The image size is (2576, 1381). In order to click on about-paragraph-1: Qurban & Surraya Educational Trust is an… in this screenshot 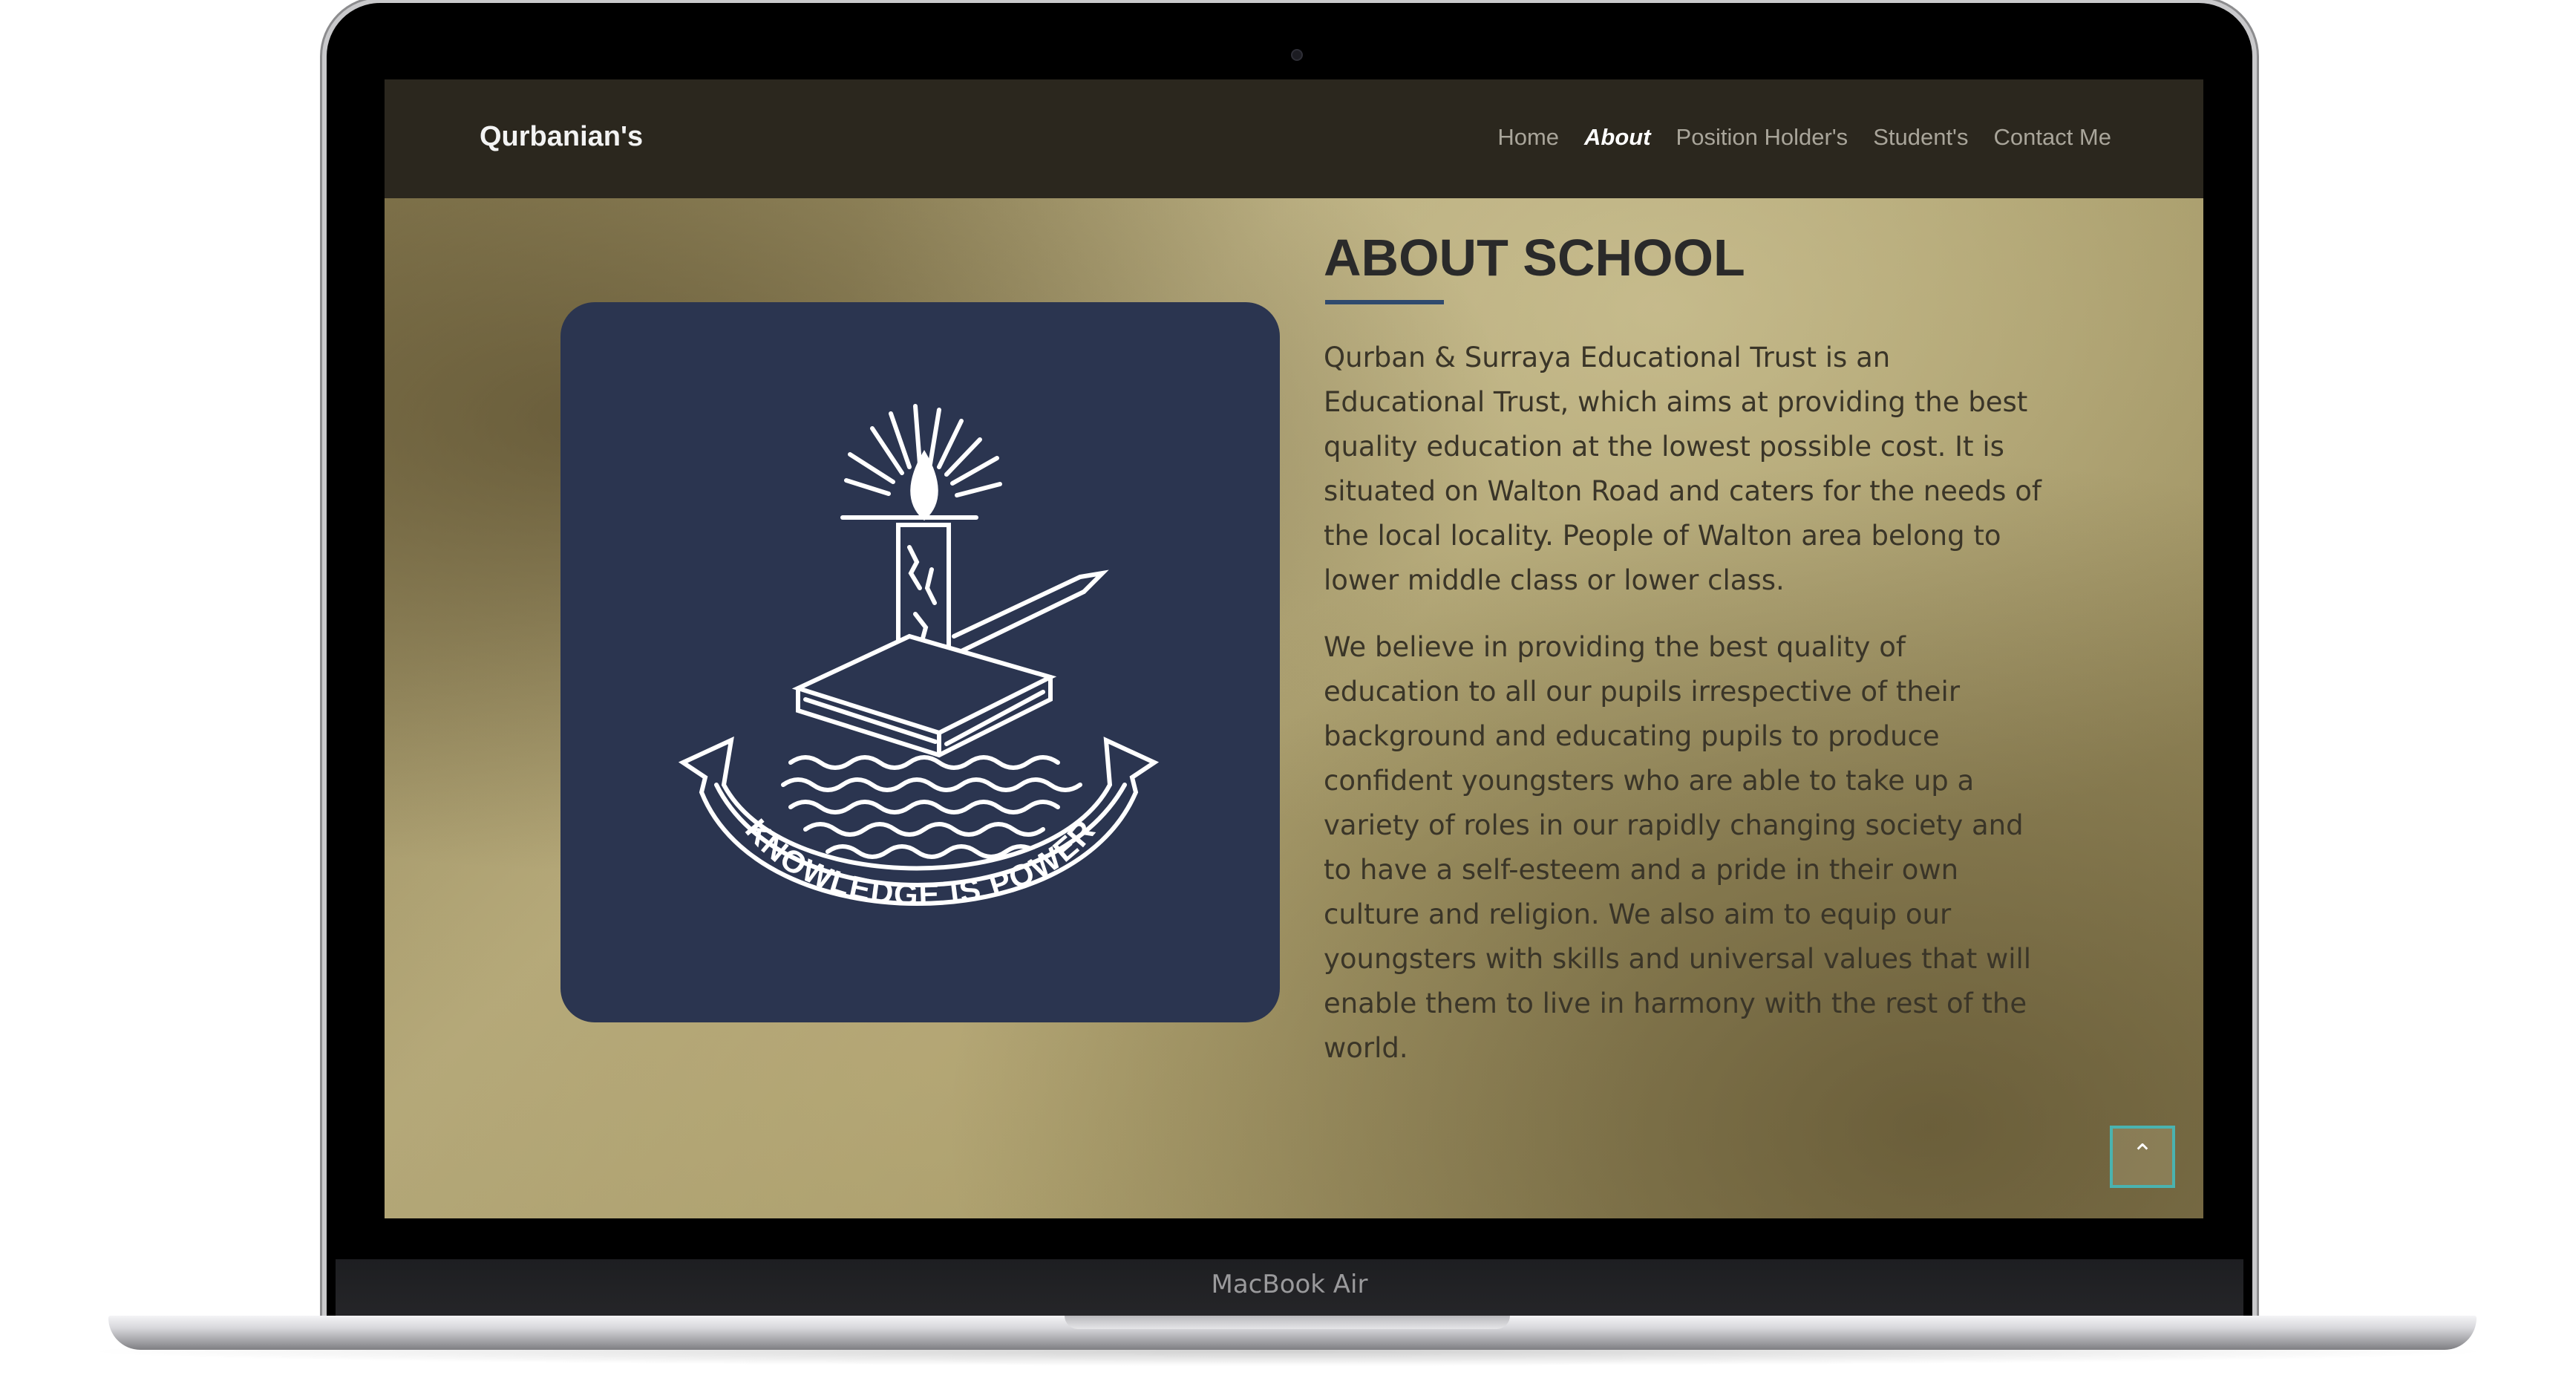, I will do `click(1682, 469)`.